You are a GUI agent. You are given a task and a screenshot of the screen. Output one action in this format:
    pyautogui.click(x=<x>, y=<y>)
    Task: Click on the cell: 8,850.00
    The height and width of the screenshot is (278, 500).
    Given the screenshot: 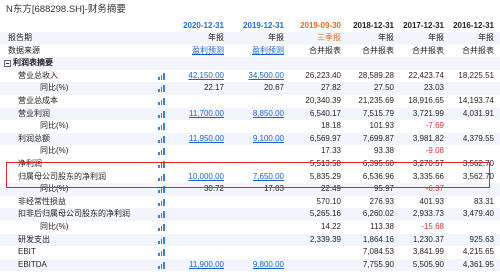 What is the action you would take?
    pyautogui.click(x=253, y=114)
    